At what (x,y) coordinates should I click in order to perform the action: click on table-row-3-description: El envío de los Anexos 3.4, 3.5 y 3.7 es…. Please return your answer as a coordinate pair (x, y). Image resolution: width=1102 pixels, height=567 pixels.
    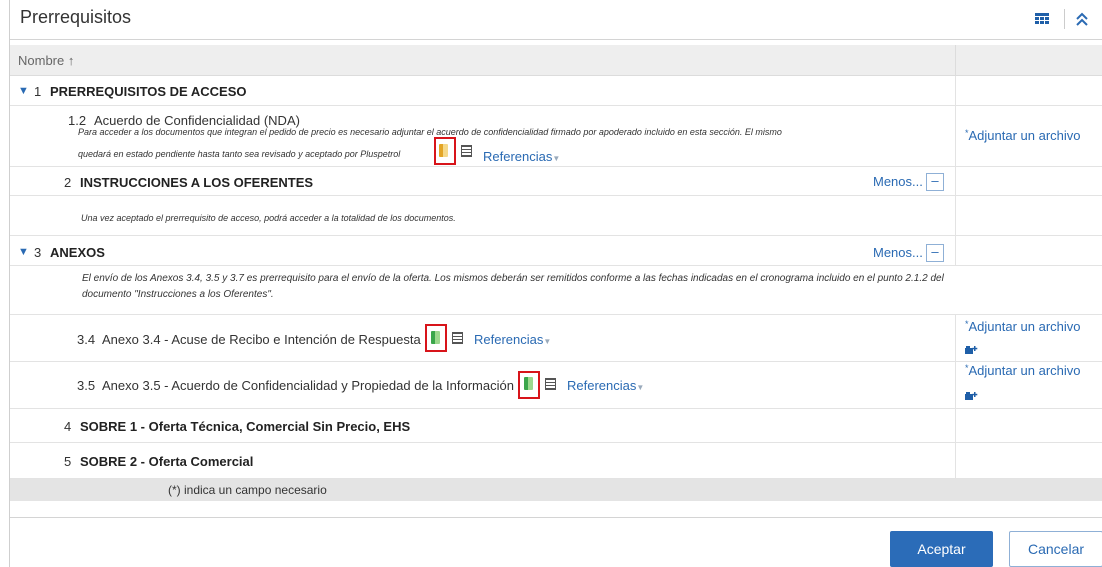
    Looking at the image, I should click on (556, 290).